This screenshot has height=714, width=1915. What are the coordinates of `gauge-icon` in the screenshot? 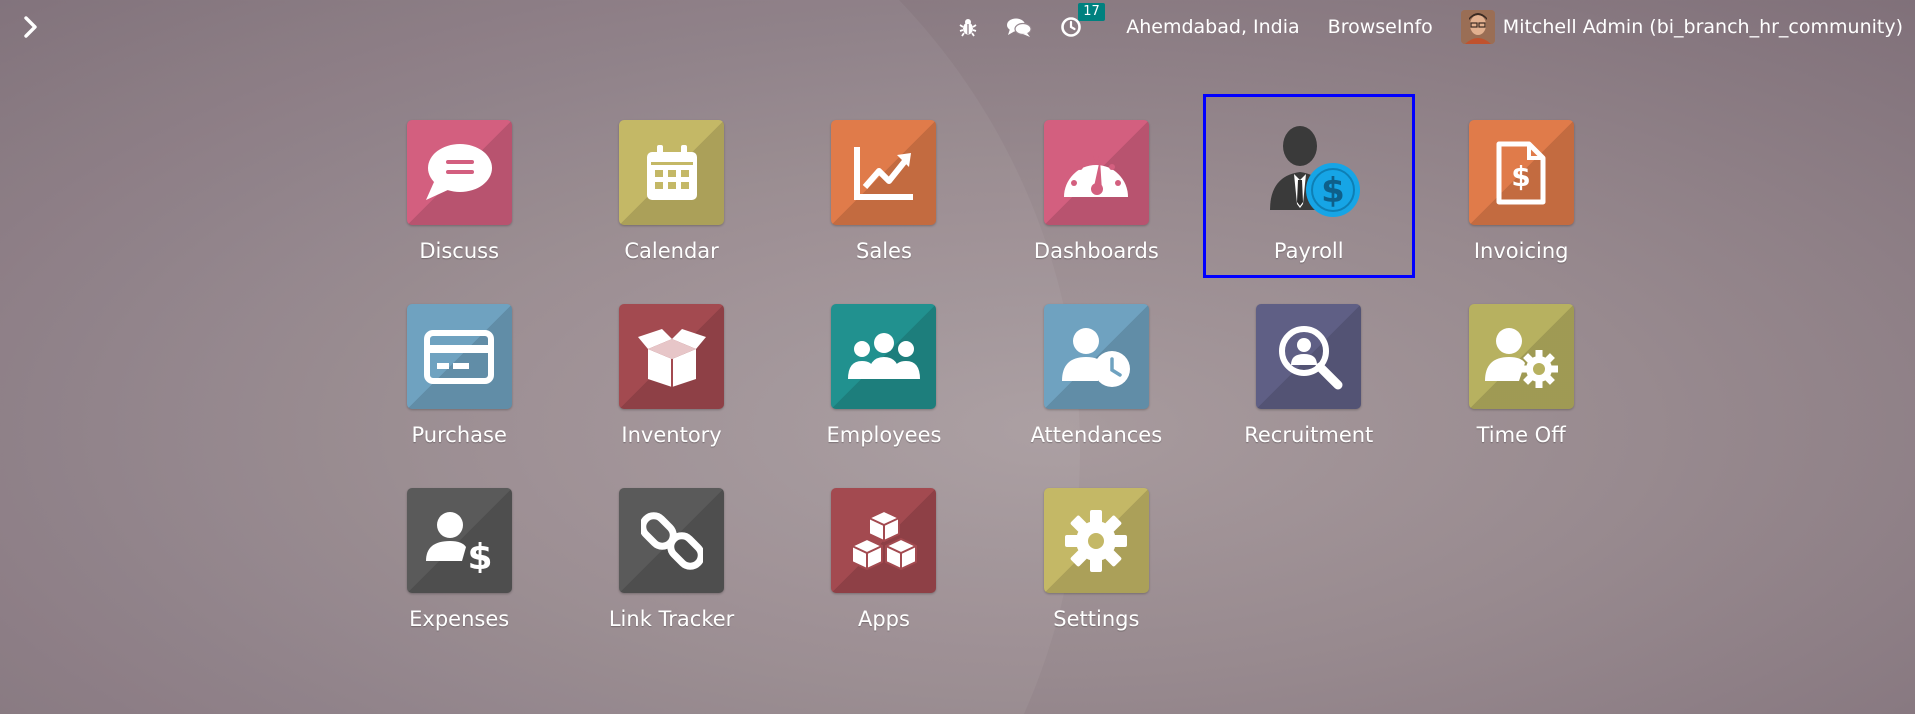 It's located at (1096, 175).